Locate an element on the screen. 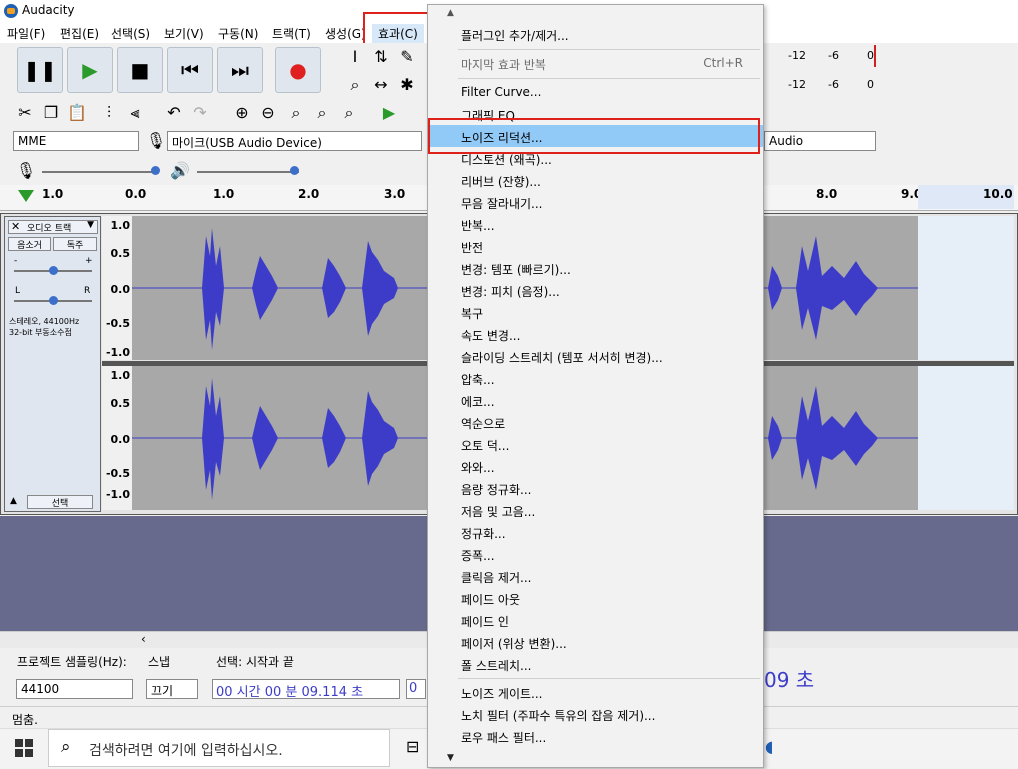  pause-button: ❚❚ is located at coordinates (40, 70).